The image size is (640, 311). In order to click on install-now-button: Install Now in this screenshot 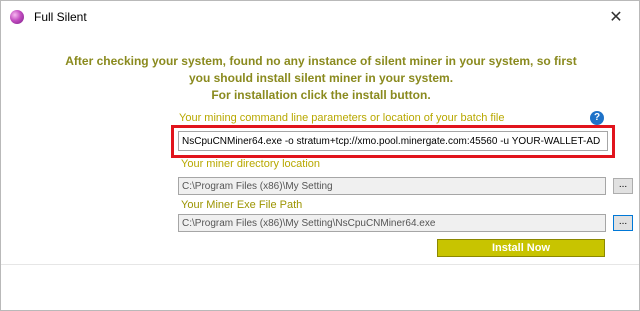, I will do `click(521, 248)`.